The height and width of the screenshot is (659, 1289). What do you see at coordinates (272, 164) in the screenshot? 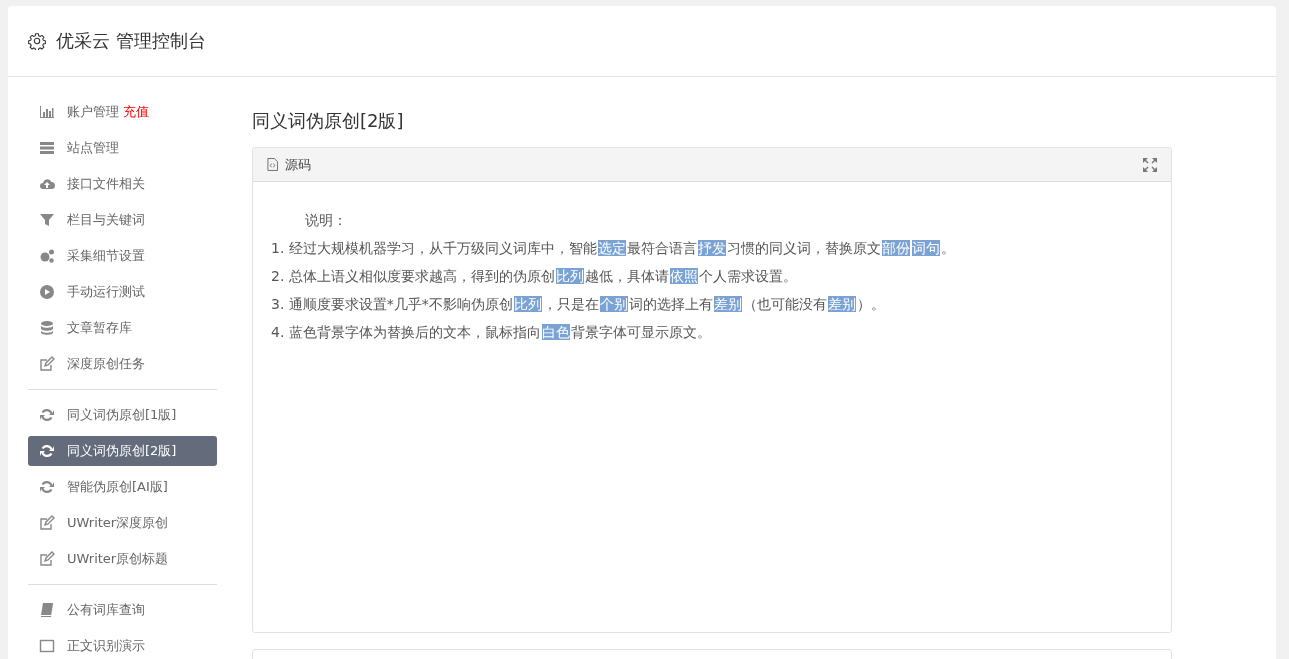
I see `file-code-icon` at bounding box center [272, 164].